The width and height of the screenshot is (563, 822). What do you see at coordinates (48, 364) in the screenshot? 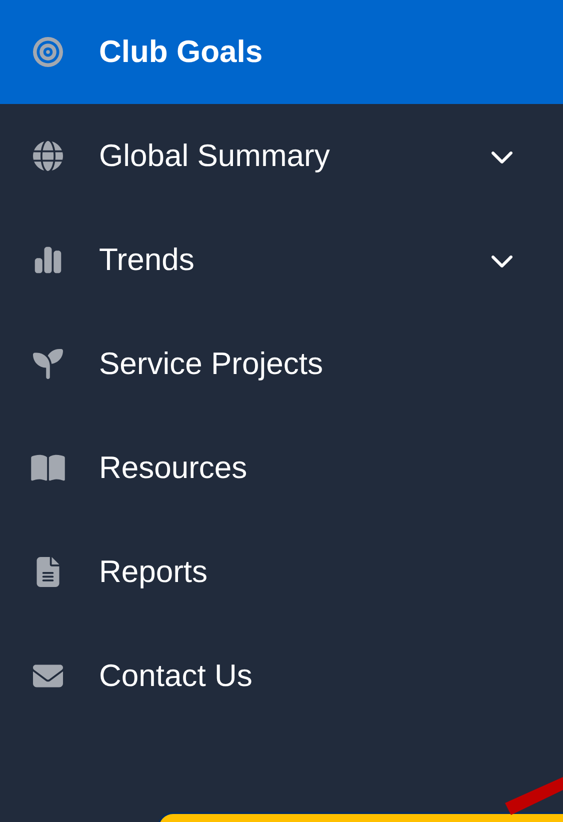
I see `seedling-icon` at bounding box center [48, 364].